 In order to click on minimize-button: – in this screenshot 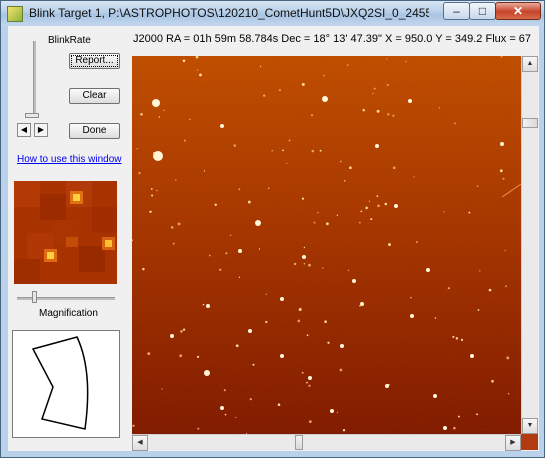, I will do `click(456, 11)`.